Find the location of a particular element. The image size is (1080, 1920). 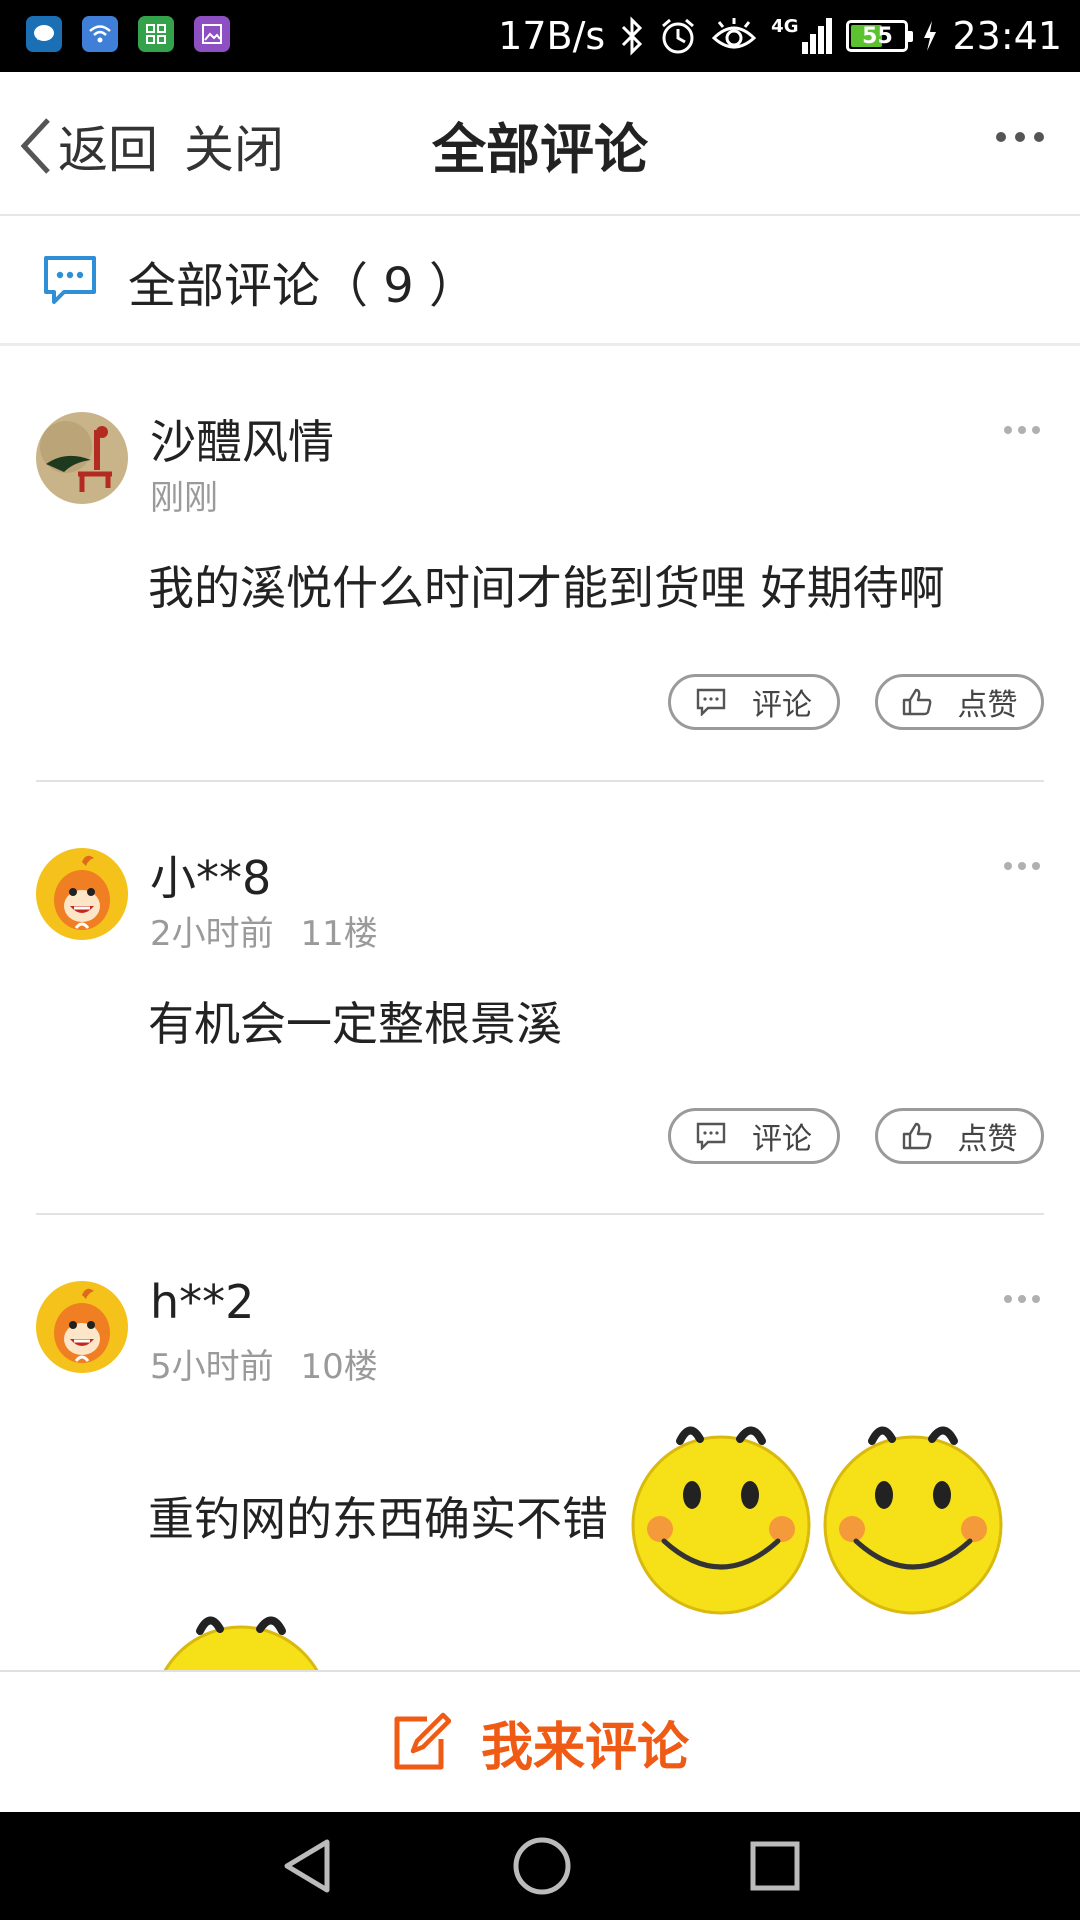

net-speed: 17B/s is located at coordinates (552, 36).